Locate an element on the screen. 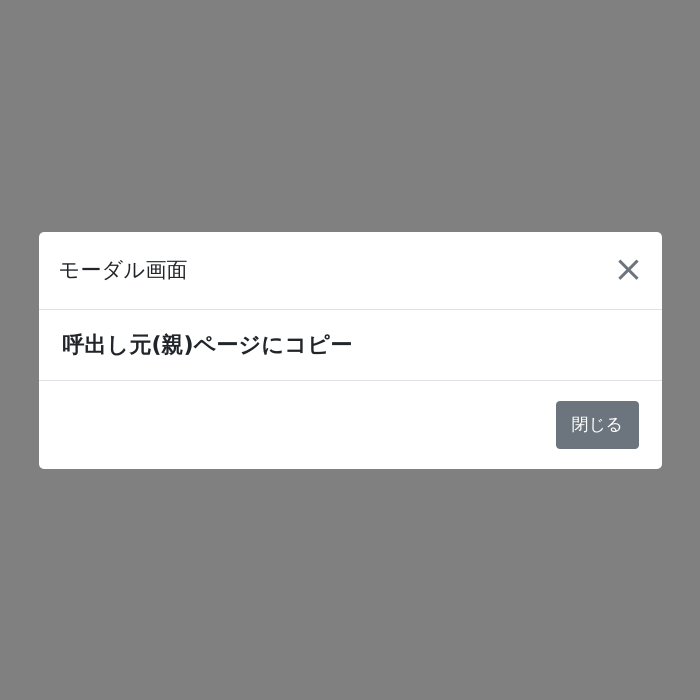 Image resolution: width=700 pixels, height=700 pixels. modal-body-text: 呼出し元(親)ページにコピー is located at coordinates (207, 346).